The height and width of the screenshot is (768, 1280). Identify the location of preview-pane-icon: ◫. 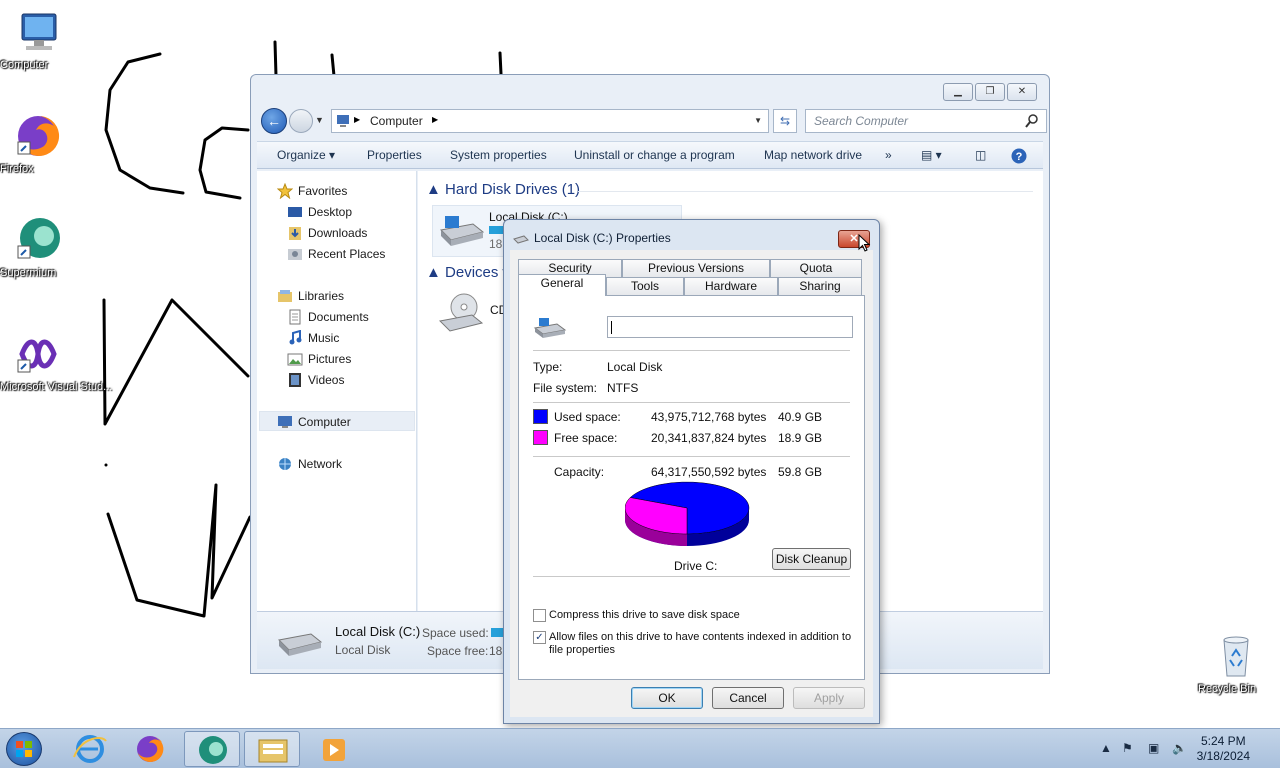
(980, 155).